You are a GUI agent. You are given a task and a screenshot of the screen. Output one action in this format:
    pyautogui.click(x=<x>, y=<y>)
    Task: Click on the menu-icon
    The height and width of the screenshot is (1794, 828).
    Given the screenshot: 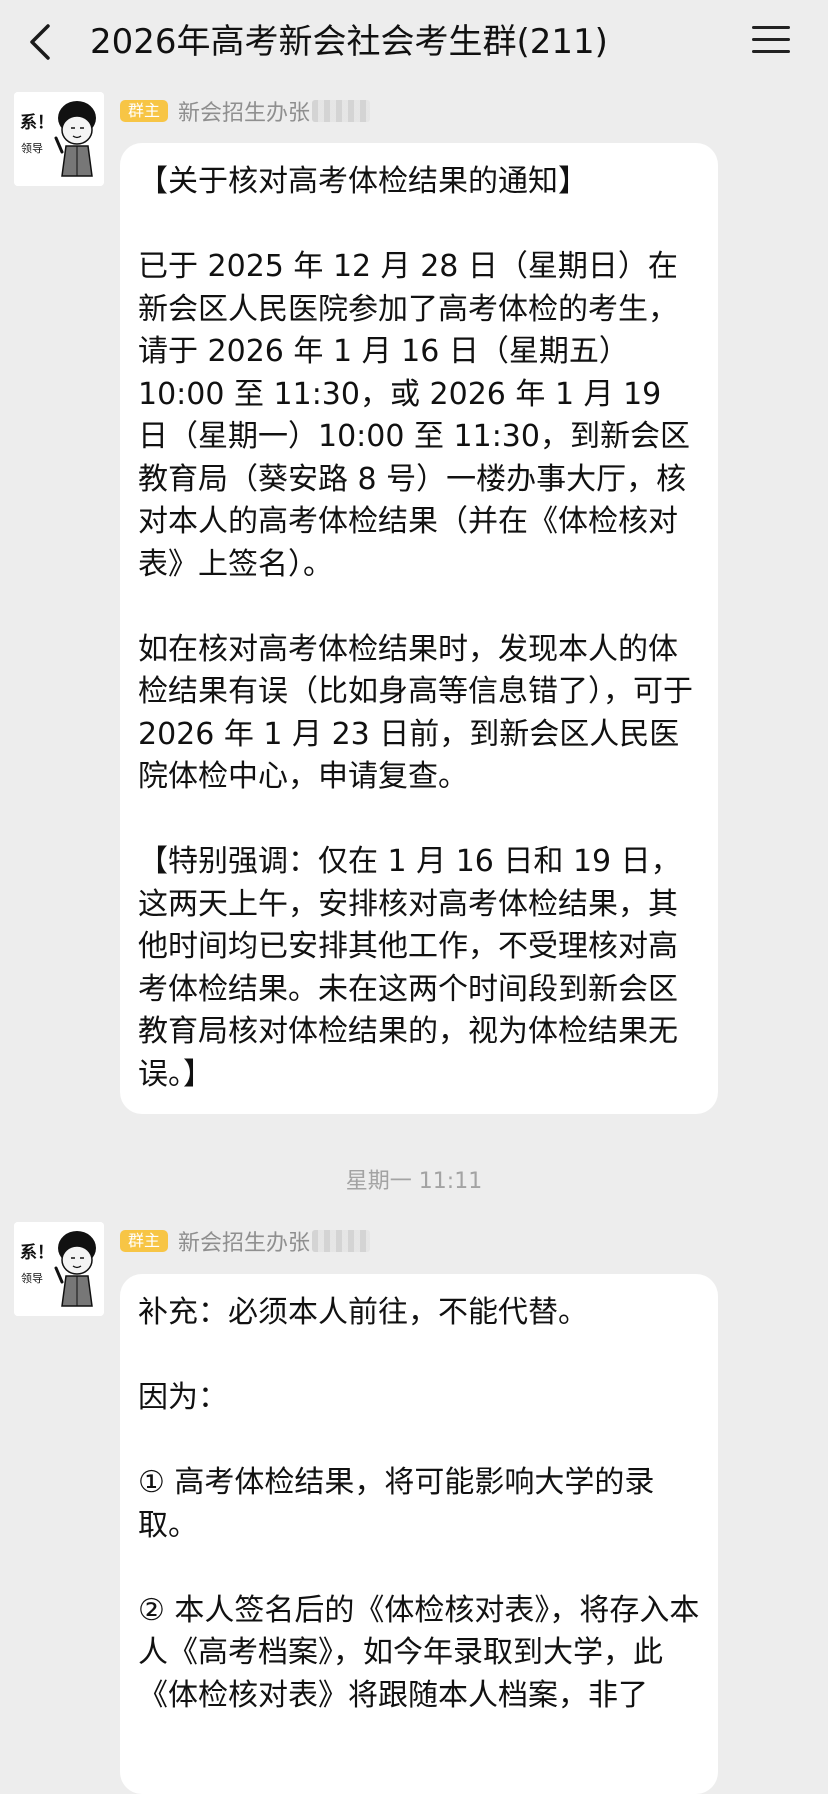 What is the action you would take?
    pyautogui.click(x=771, y=40)
    